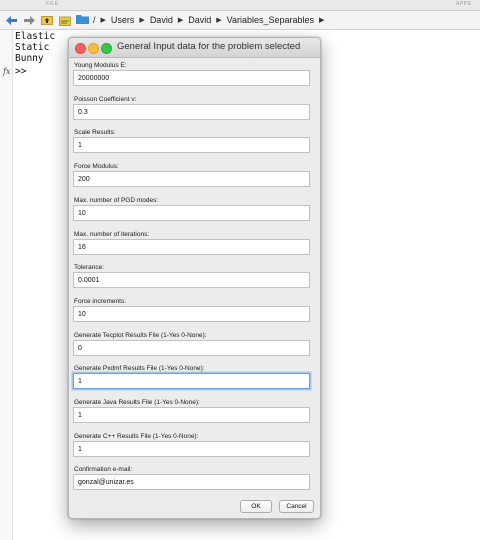  What do you see at coordinates (100, 301) in the screenshot?
I see `field-label: Force increments:` at bounding box center [100, 301].